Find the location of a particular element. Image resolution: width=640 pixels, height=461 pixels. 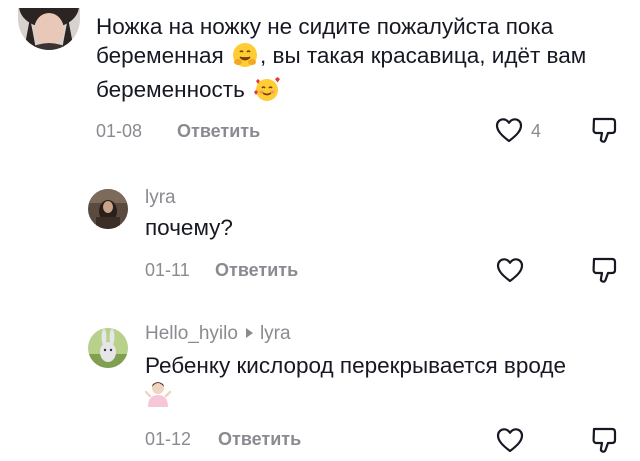

comment-date: 01-08 is located at coordinates (119, 131).